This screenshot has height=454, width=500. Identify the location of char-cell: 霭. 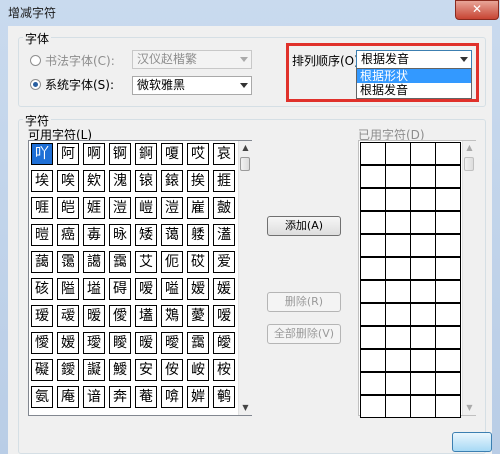
(68, 262).